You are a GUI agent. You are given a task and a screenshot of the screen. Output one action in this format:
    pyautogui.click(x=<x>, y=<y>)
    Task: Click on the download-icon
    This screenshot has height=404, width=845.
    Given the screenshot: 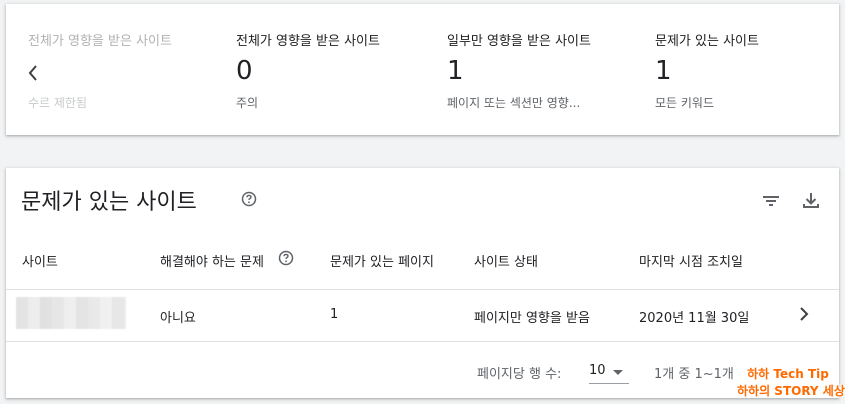 What is the action you would take?
    pyautogui.click(x=811, y=200)
    